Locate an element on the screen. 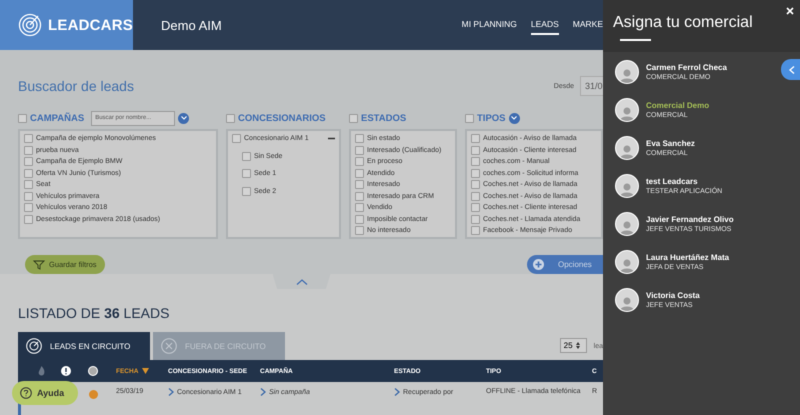 This screenshot has width=800, height=415. chevron-left-icon is located at coordinates (792, 70).